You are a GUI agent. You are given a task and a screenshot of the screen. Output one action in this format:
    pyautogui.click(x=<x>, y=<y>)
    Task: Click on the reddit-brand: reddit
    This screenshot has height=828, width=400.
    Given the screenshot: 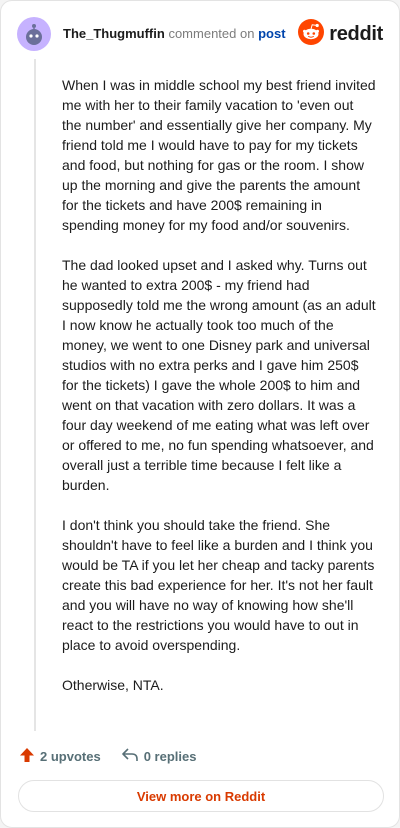 What is the action you would take?
    pyautogui.click(x=340, y=34)
    